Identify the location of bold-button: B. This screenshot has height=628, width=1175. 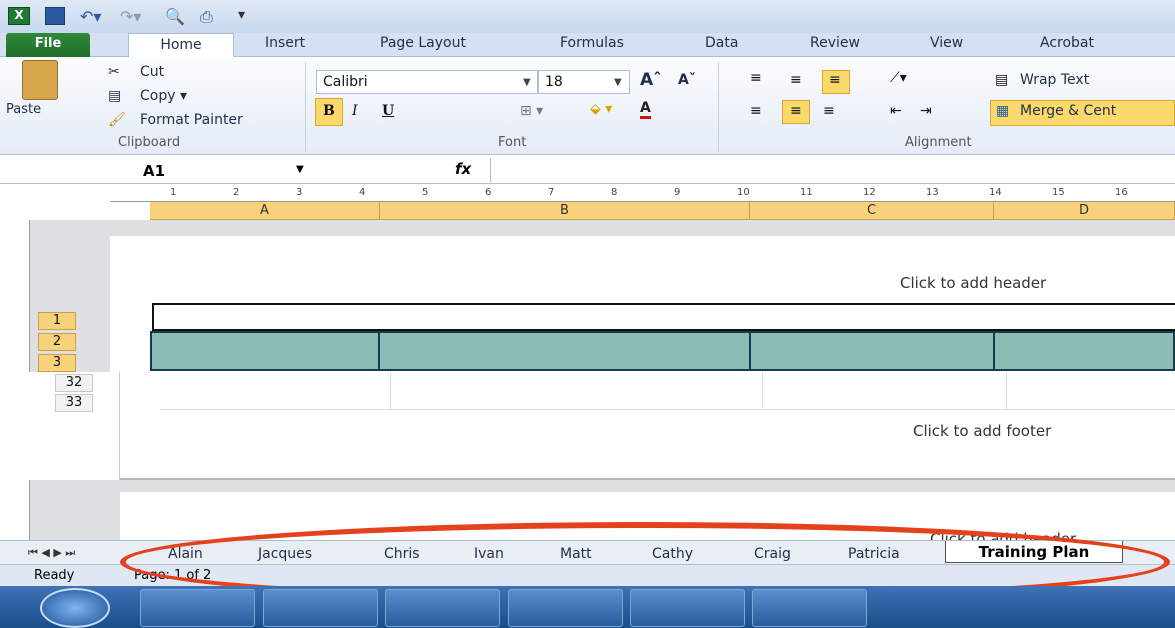
(329, 111).